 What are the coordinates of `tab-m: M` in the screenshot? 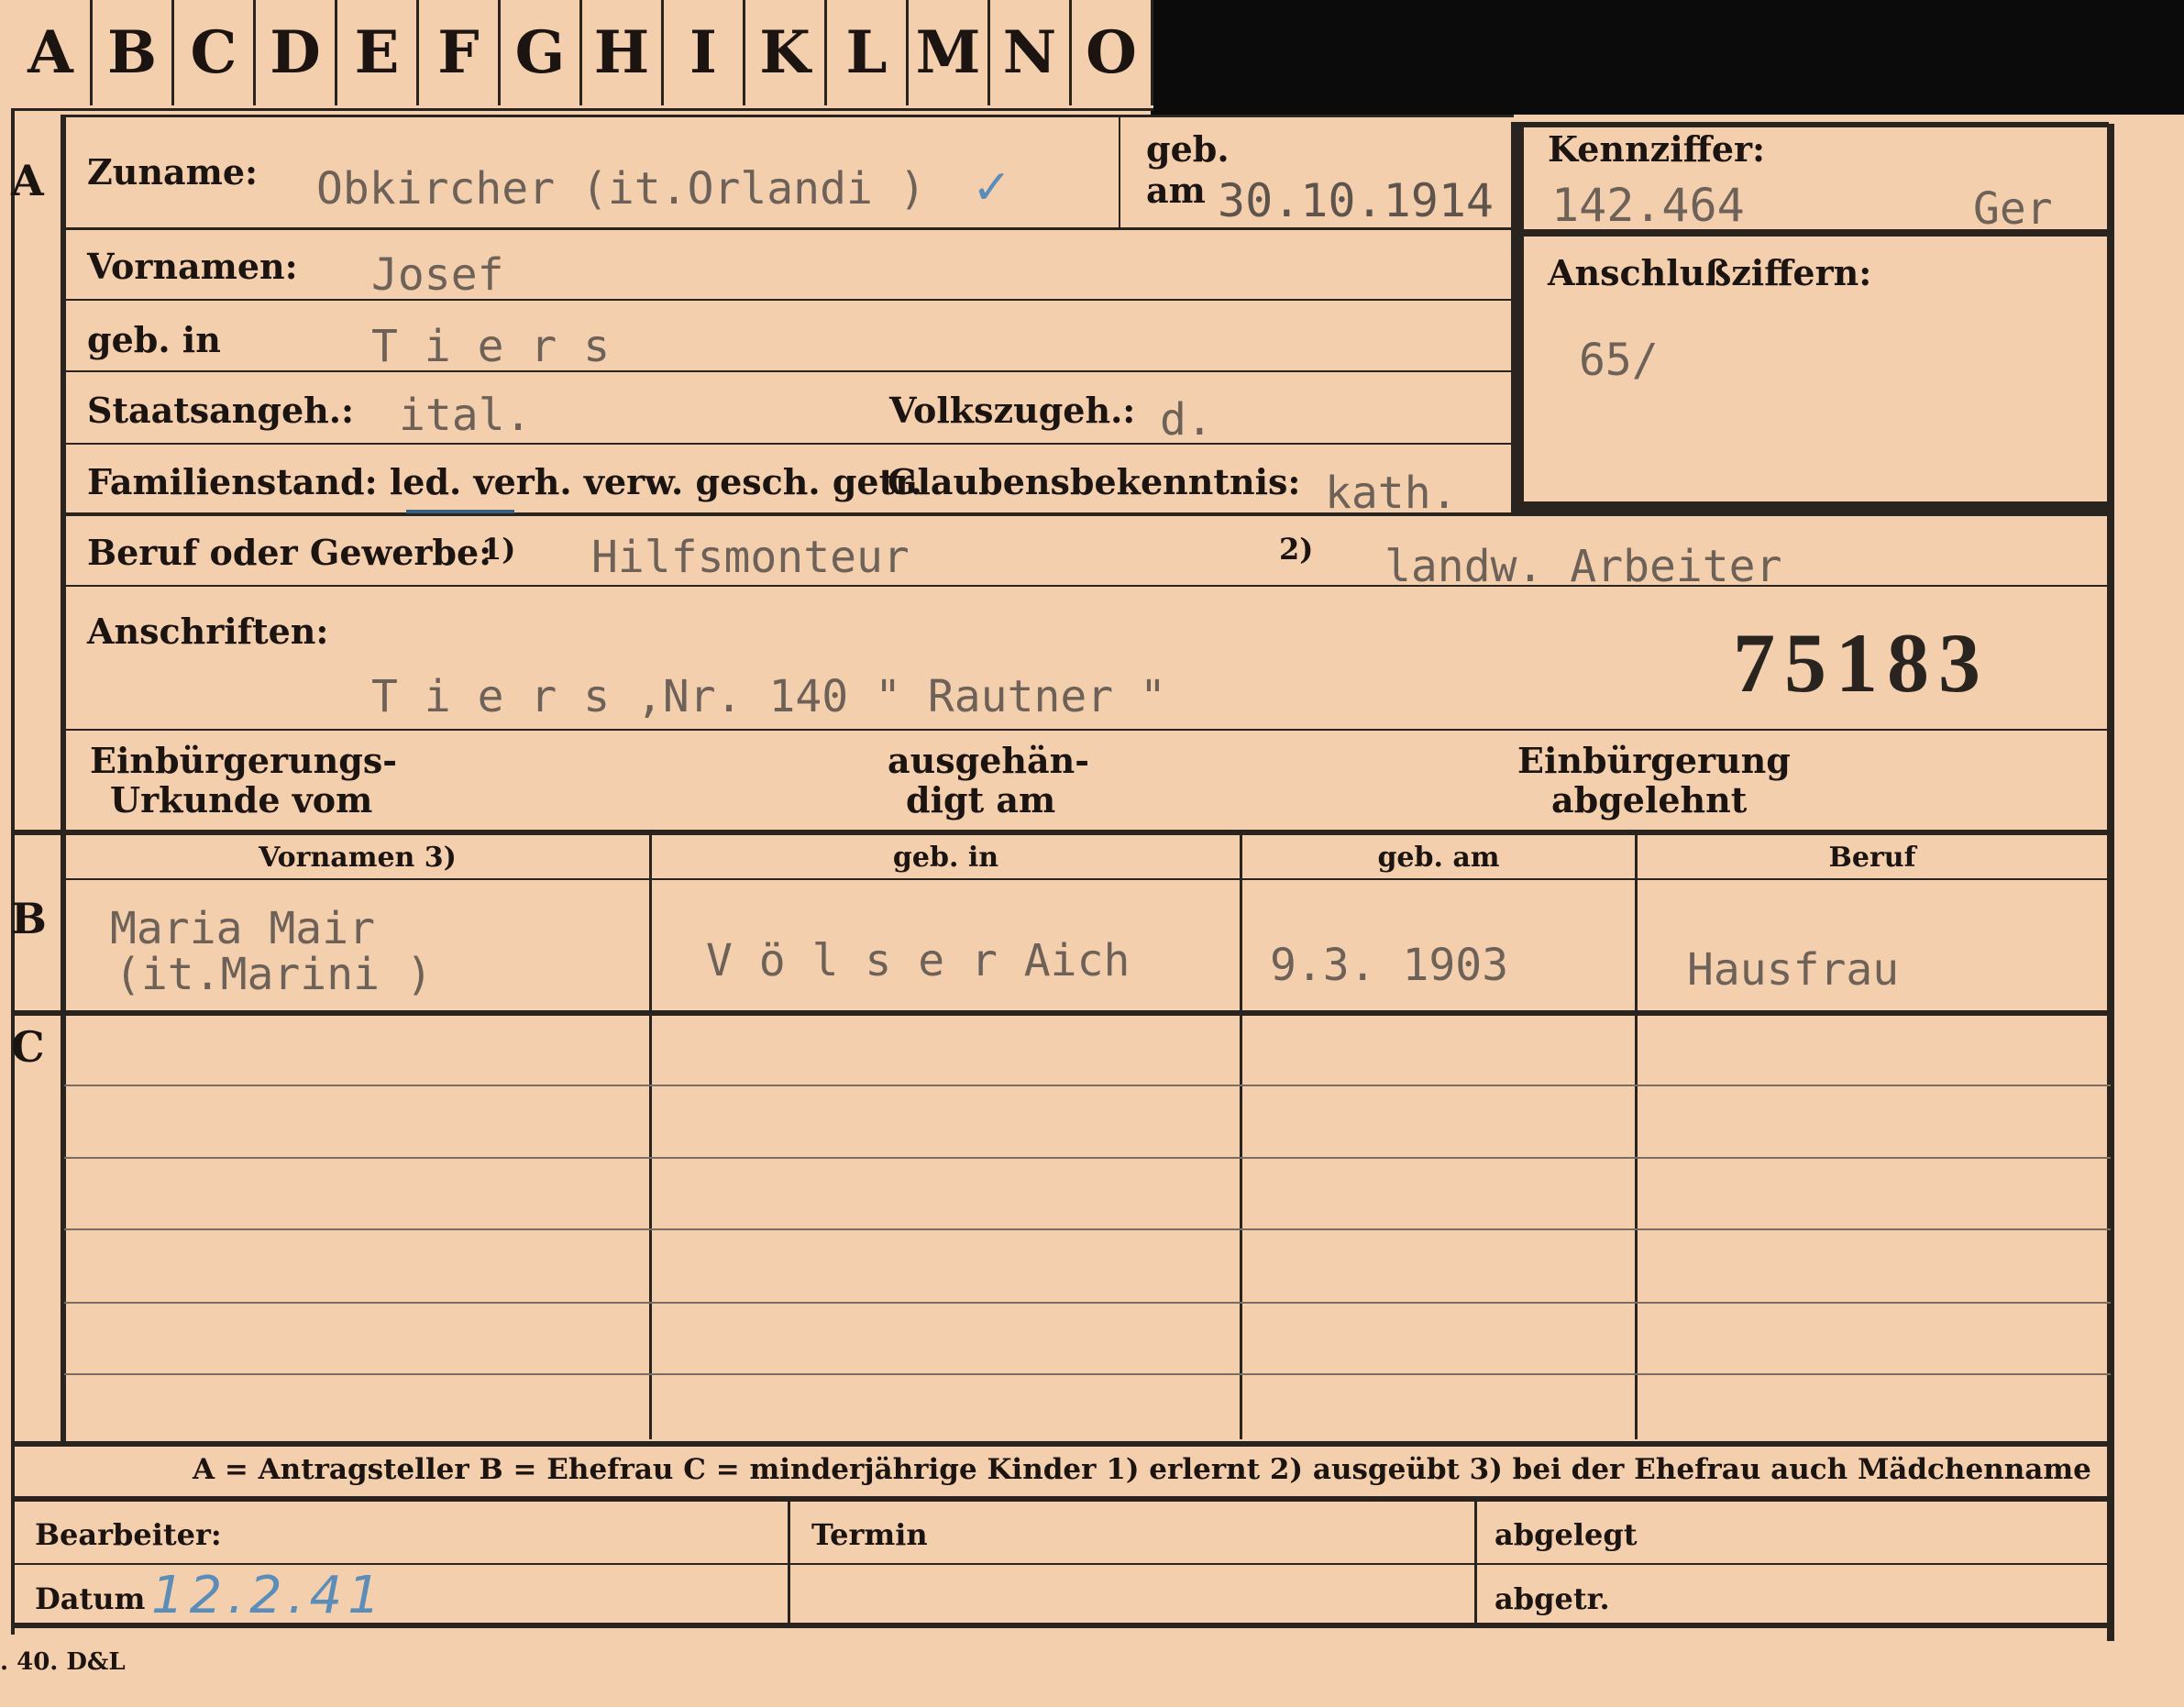 It's located at (949, 52).